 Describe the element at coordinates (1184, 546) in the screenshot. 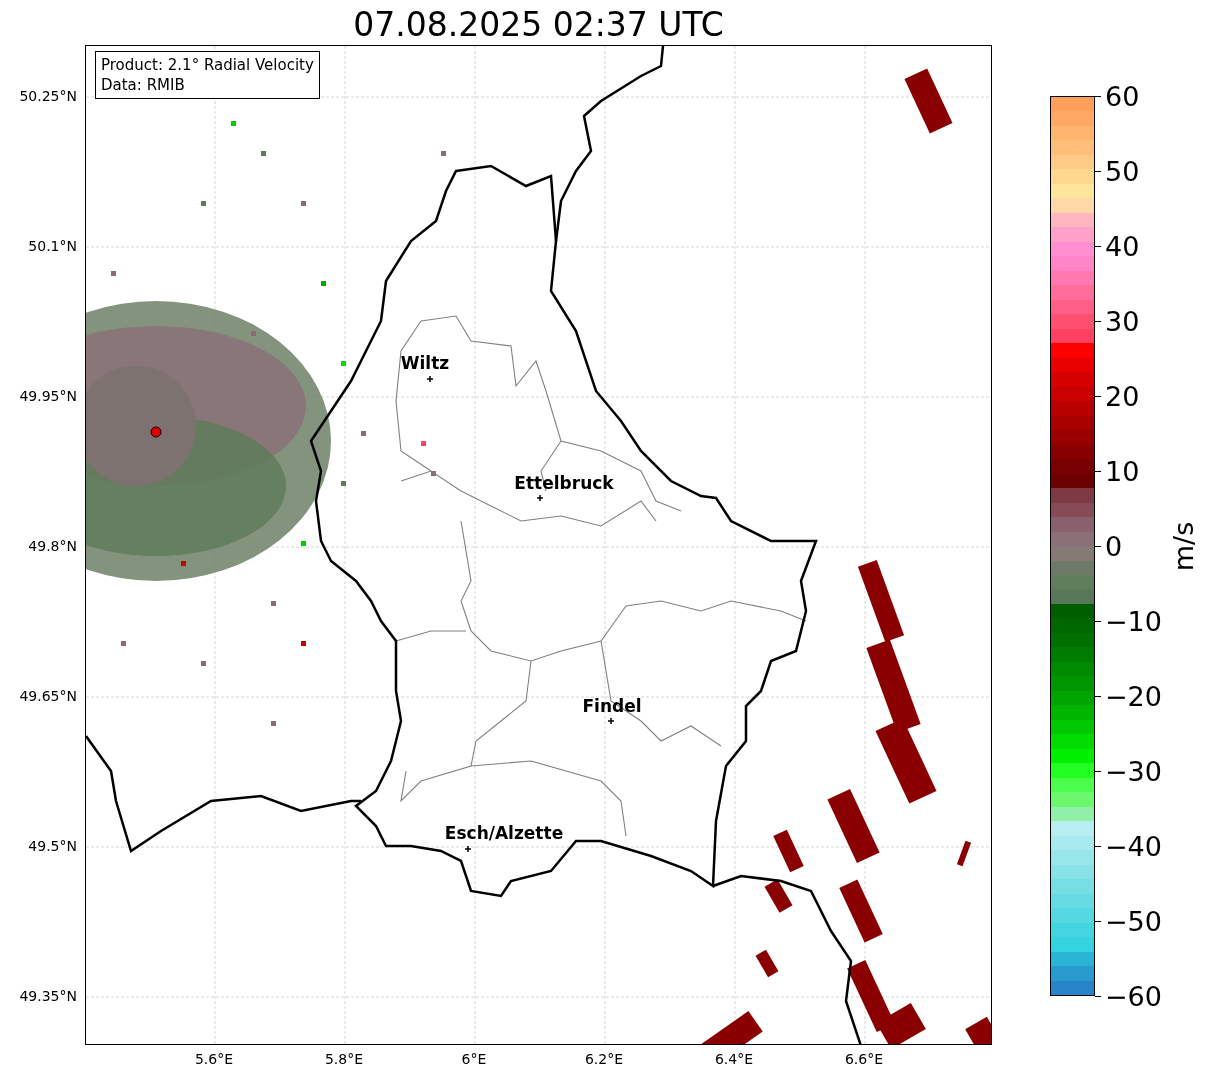

I see `colorbar-label: m/s` at that location.